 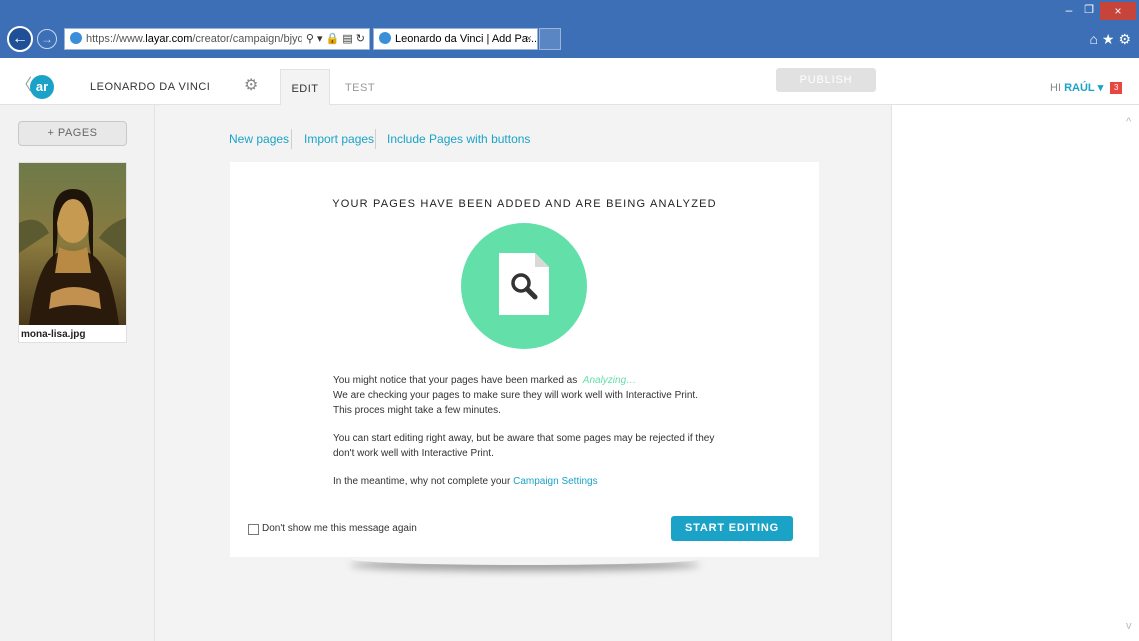 What do you see at coordinates (417, 410) in the screenshot?
I see `message-line-3: This proces might take a few minutes.` at bounding box center [417, 410].